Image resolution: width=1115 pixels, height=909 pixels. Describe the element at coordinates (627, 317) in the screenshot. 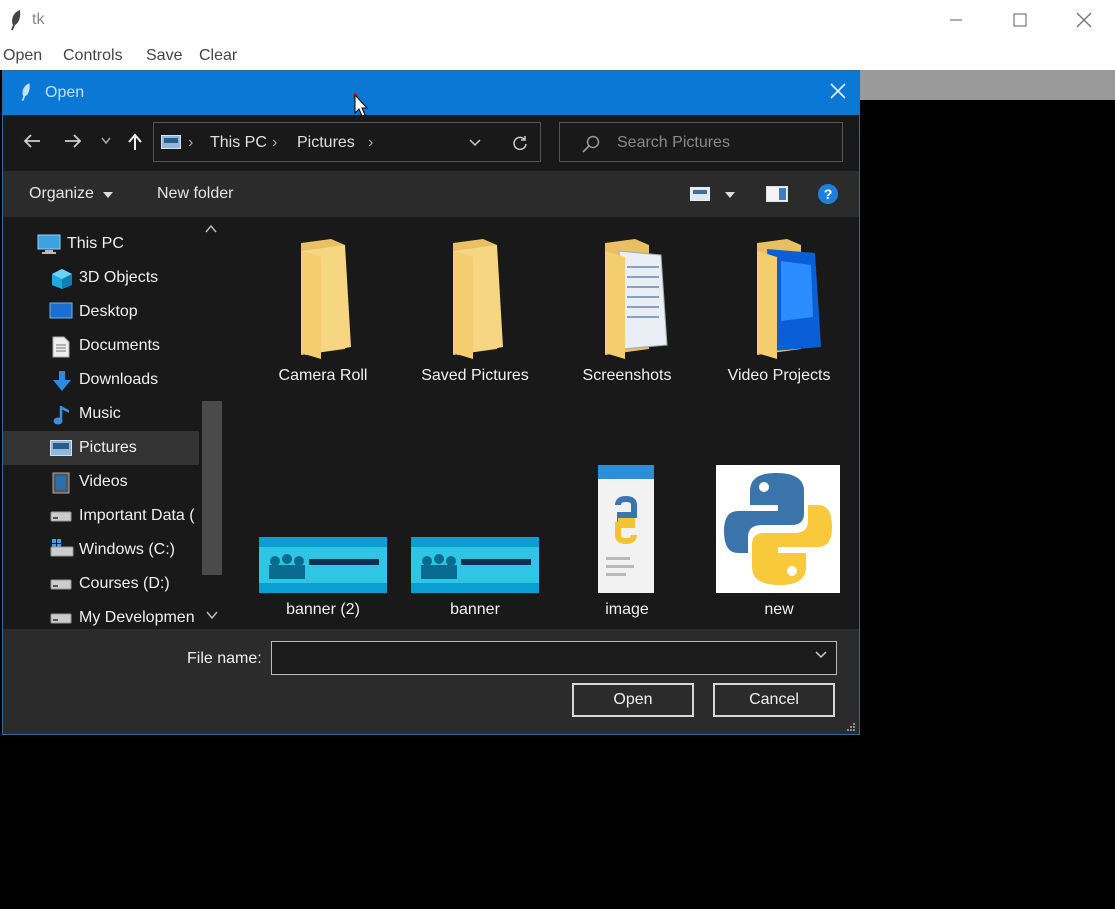

I see `file-item-screenshots: Screenshots` at that location.